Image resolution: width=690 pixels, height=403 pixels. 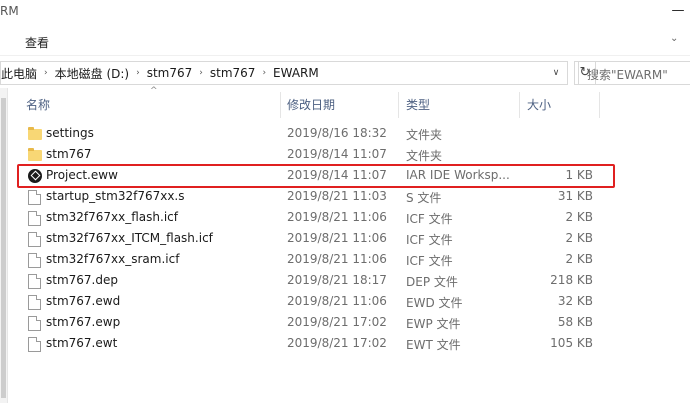 I want to click on address-dropdown-icon: ∨, so click(x=556, y=73).